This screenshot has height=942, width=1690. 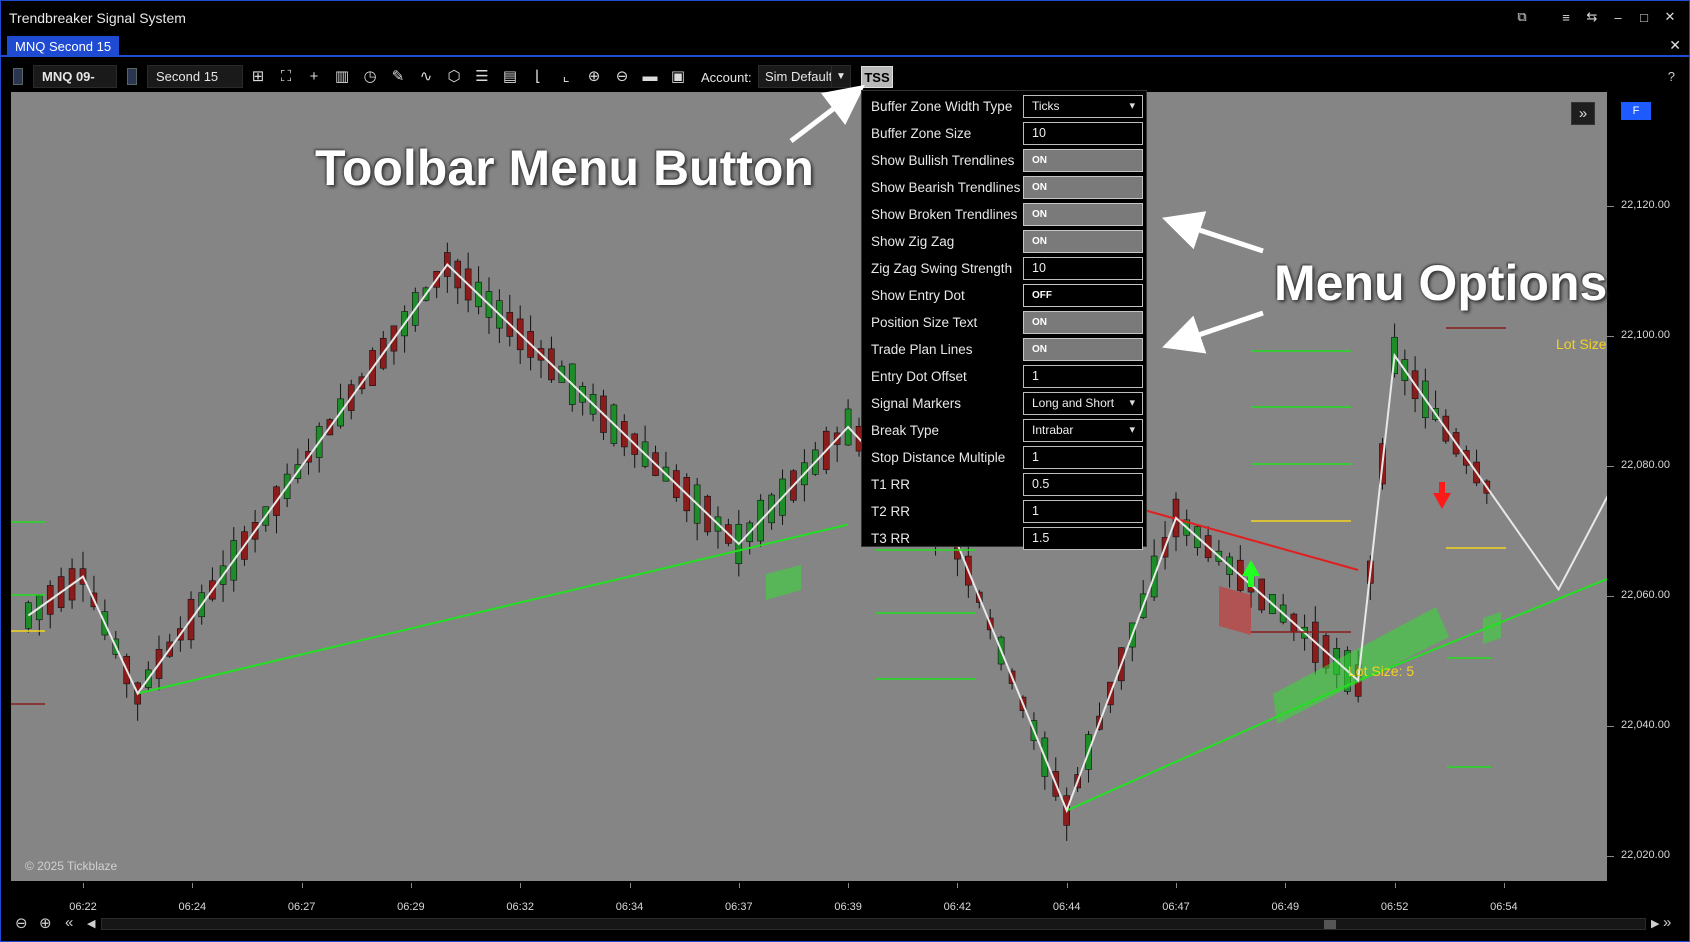 What do you see at coordinates (1522, 17) in the screenshot?
I see `screenshot-icon: ⧉` at bounding box center [1522, 17].